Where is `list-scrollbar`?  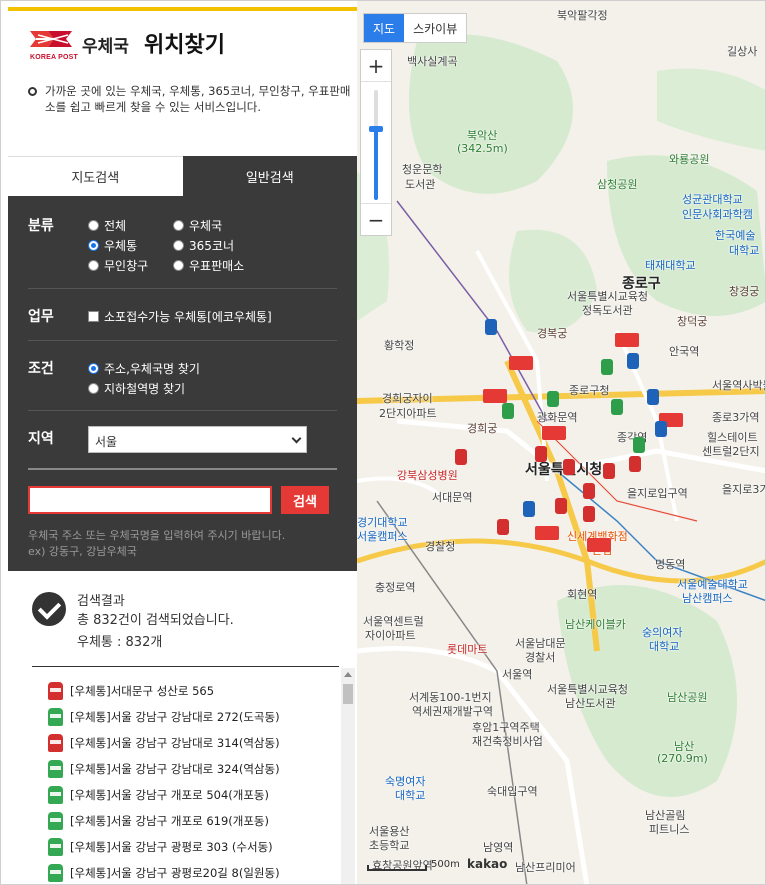
list-scrollbar is located at coordinates (348, 776).